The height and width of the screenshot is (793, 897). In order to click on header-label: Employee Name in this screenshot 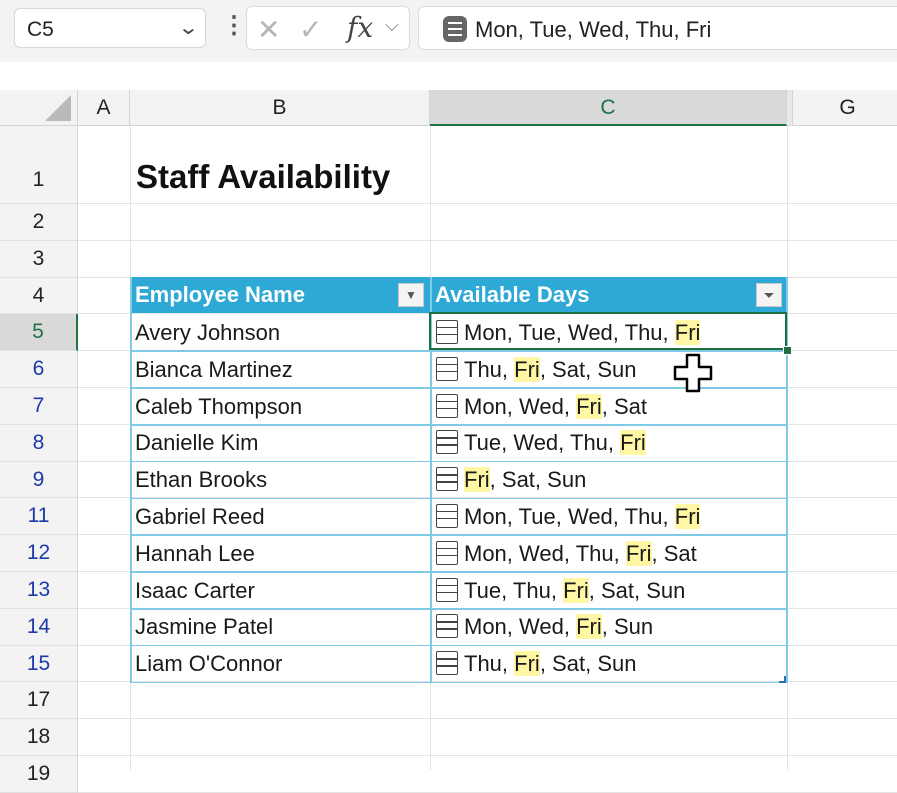, I will do `click(220, 294)`.